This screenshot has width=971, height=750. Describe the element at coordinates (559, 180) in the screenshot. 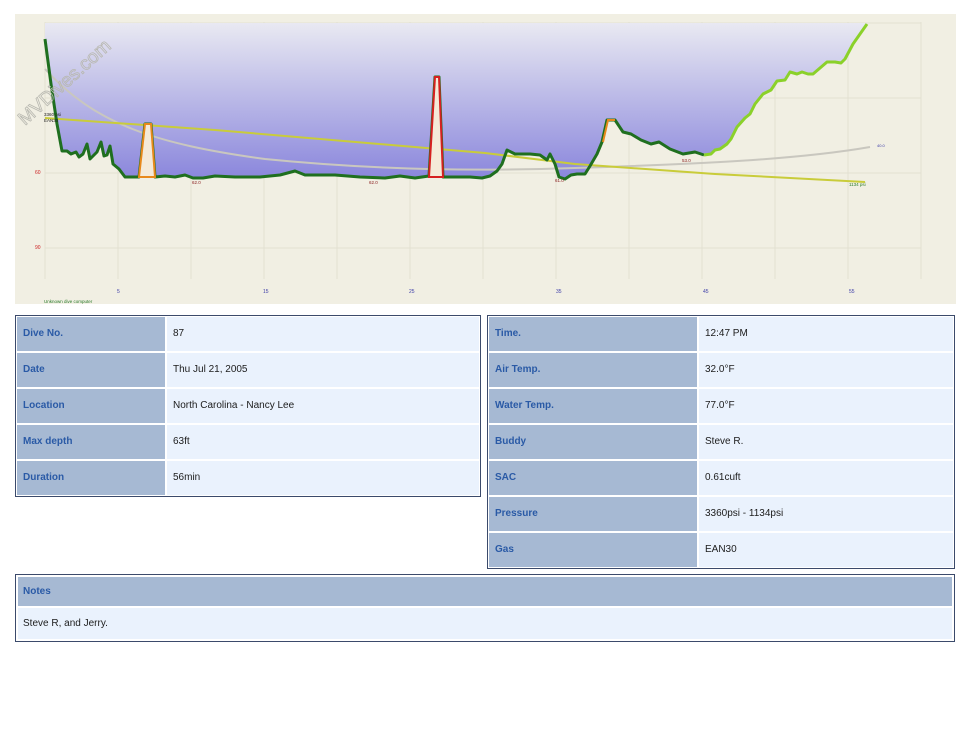

I see `depth-marker-3: 61.0` at that location.